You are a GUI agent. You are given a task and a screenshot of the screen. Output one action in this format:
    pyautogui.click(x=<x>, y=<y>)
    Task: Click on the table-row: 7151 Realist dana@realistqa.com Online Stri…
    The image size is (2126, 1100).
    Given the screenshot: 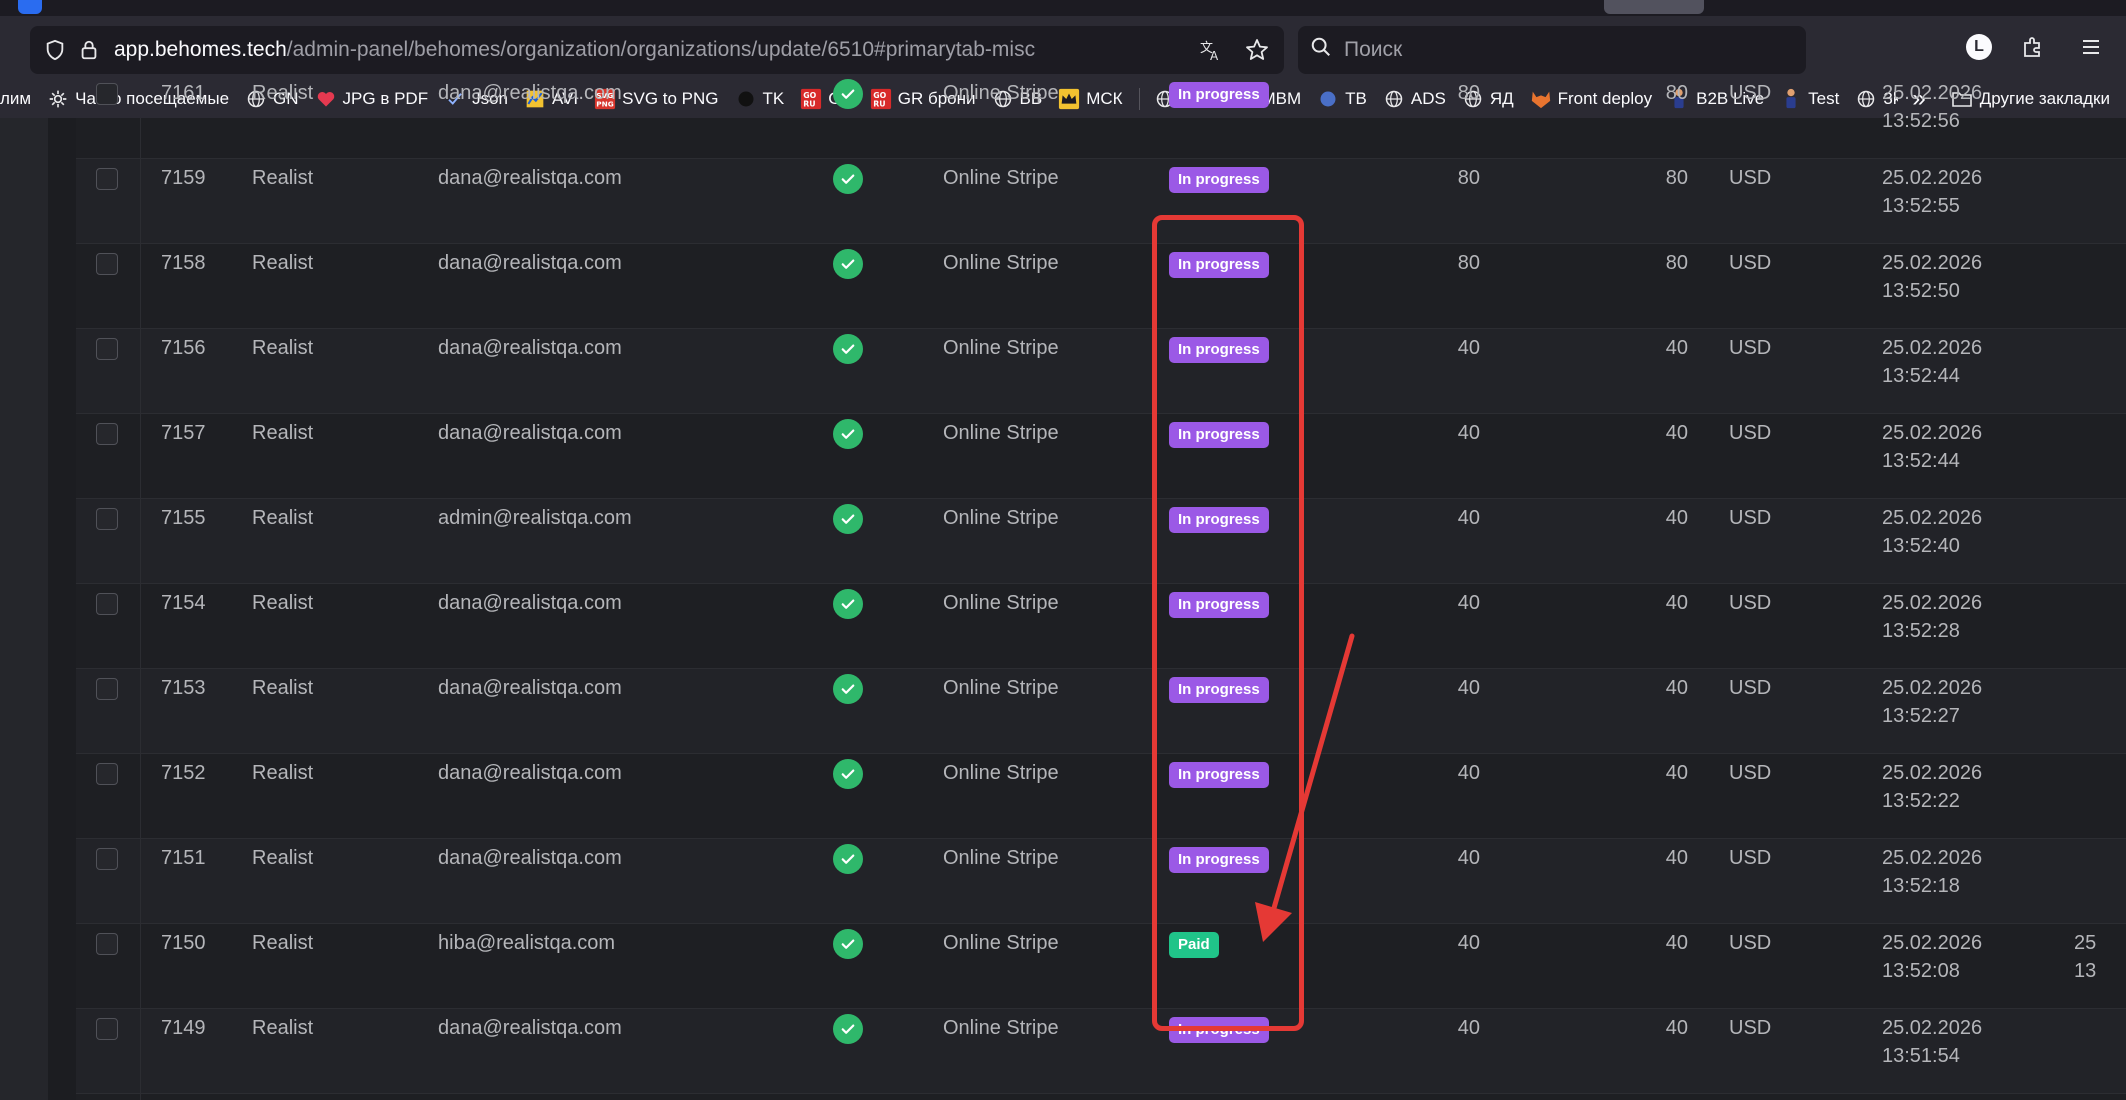 What is the action you would take?
    pyautogui.click(x=1101, y=881)
    